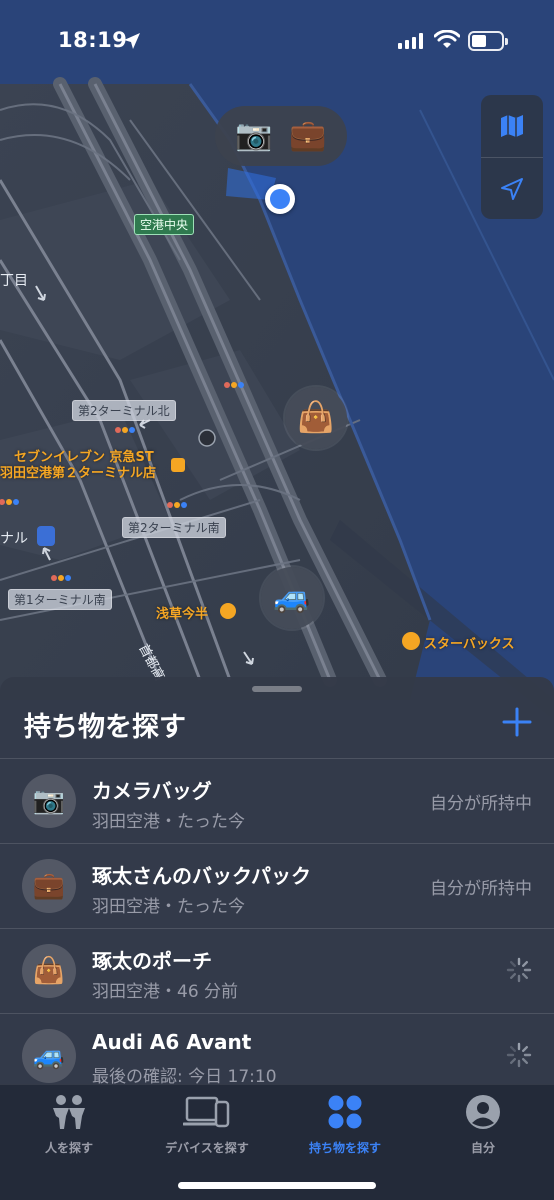  What do you see at coordinates (344, 1148) in the screenshot?
I see `tab-items-label: 持ち物を探す` at bounding box center [344, 1148].